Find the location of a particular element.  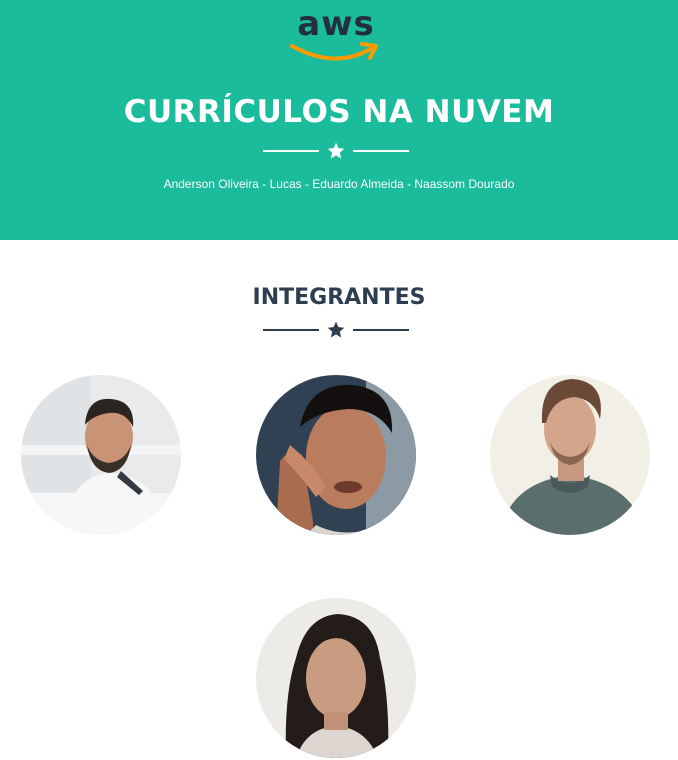

aws-logo-text: aws is located at coordinates (336, 24).